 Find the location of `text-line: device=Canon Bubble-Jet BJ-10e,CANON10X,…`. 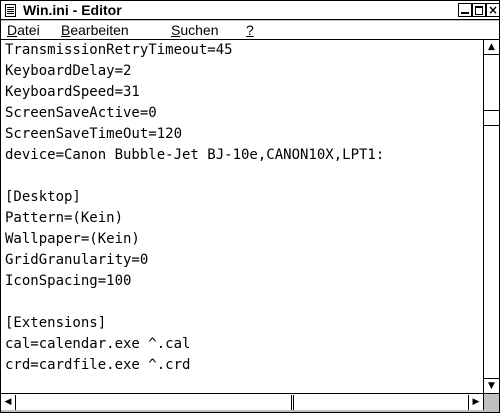

text-line: device=Canon Bubble-Jet BJ-10e,CANON10X,… is located at coordinates (195, 155).